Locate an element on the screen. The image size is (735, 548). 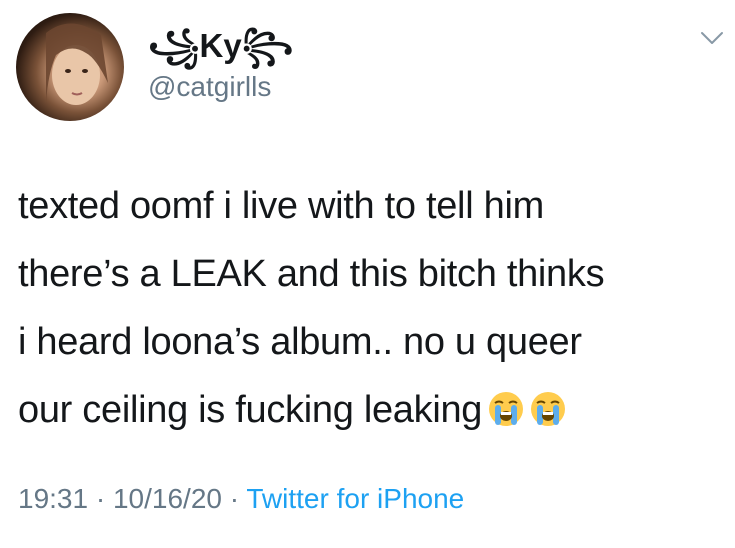
tweet-time: 19:31 is located at coordinates (53, 498).